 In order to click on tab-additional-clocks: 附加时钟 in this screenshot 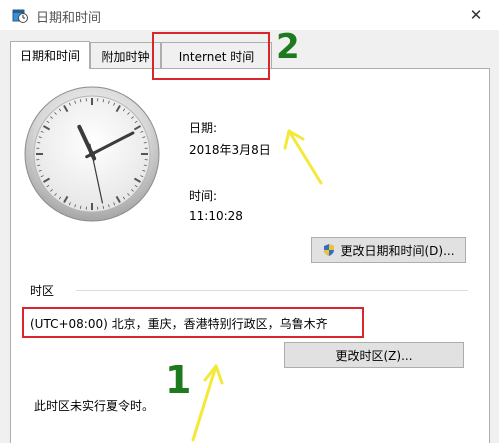, I will do `click(125, 55)`.